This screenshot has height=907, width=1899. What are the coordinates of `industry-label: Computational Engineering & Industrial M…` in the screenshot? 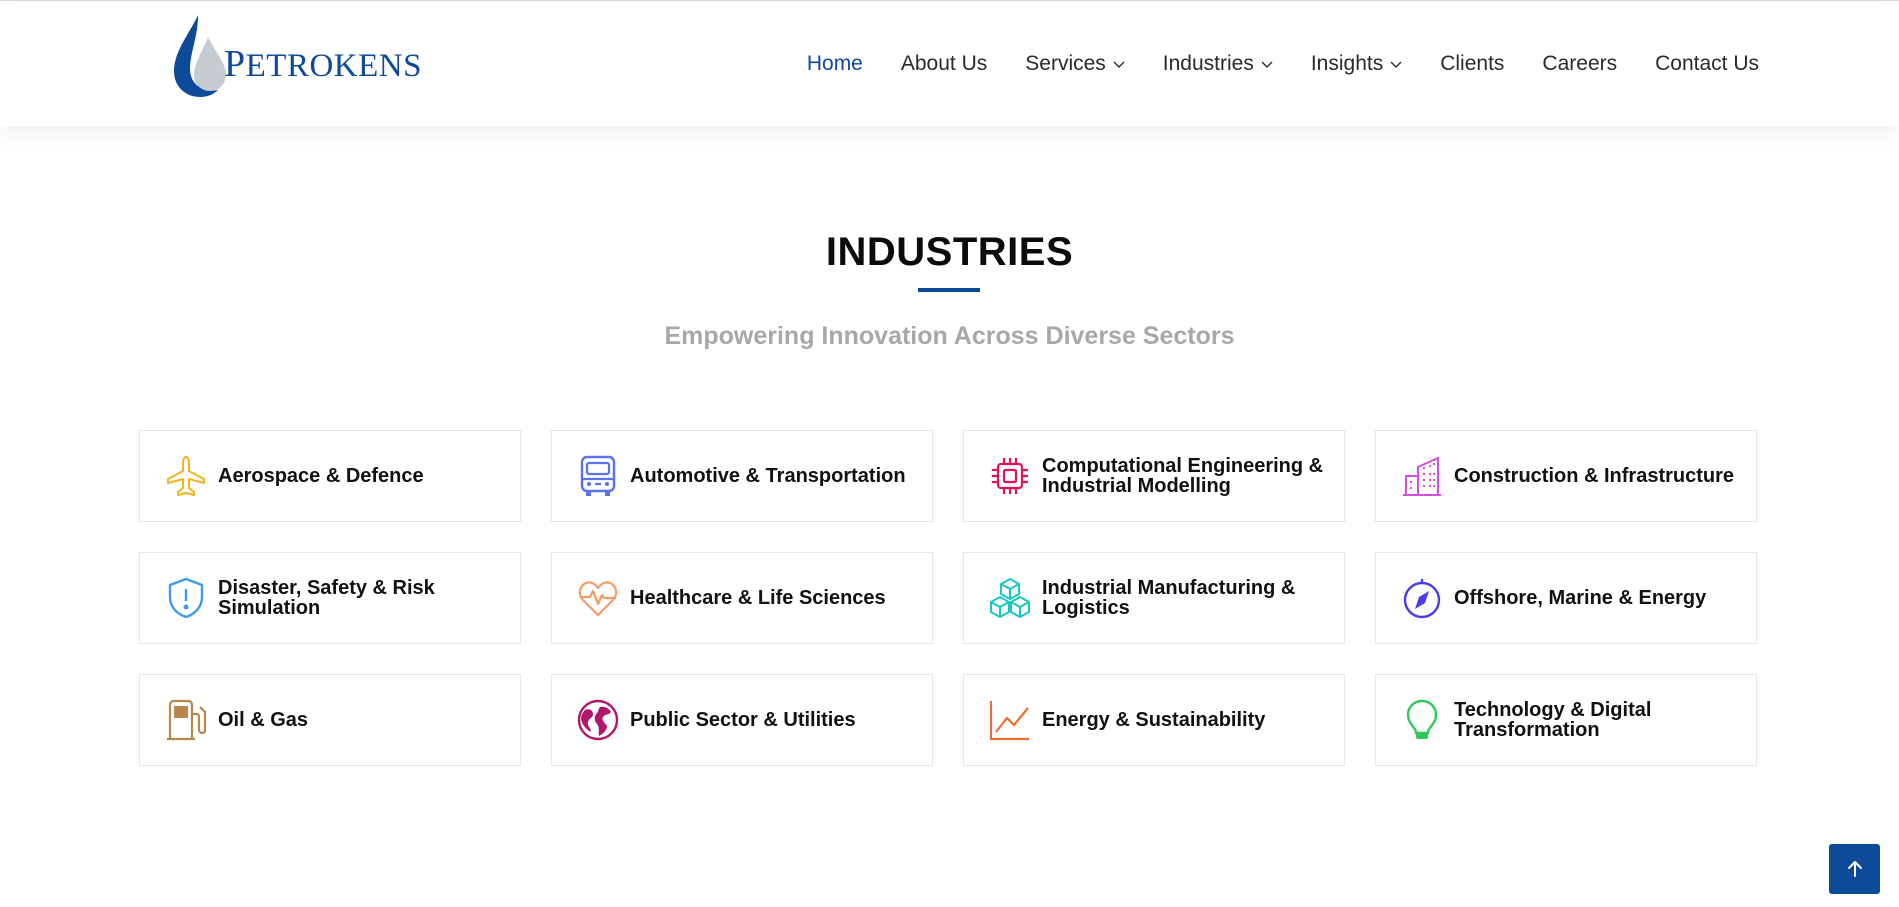 It's located at (1183, 476).